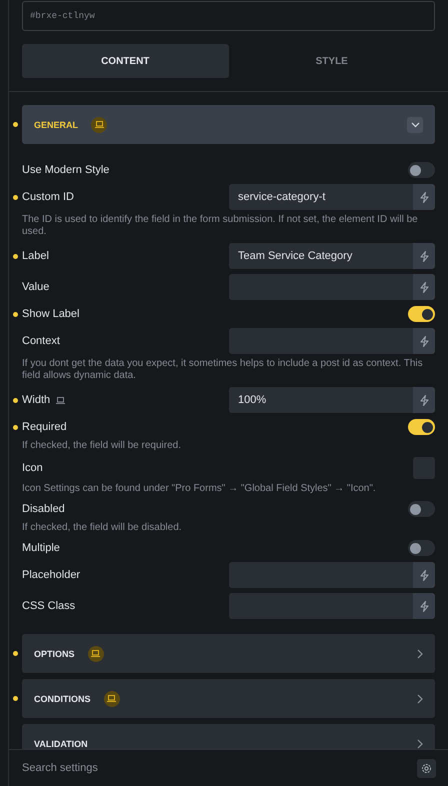 Image resolution: width=448 pixels, height=786 pixels. What do you see at coordinates (44, 427) in the screenshot?
I see `setting-label: Required` at bounding box center [44, 427].